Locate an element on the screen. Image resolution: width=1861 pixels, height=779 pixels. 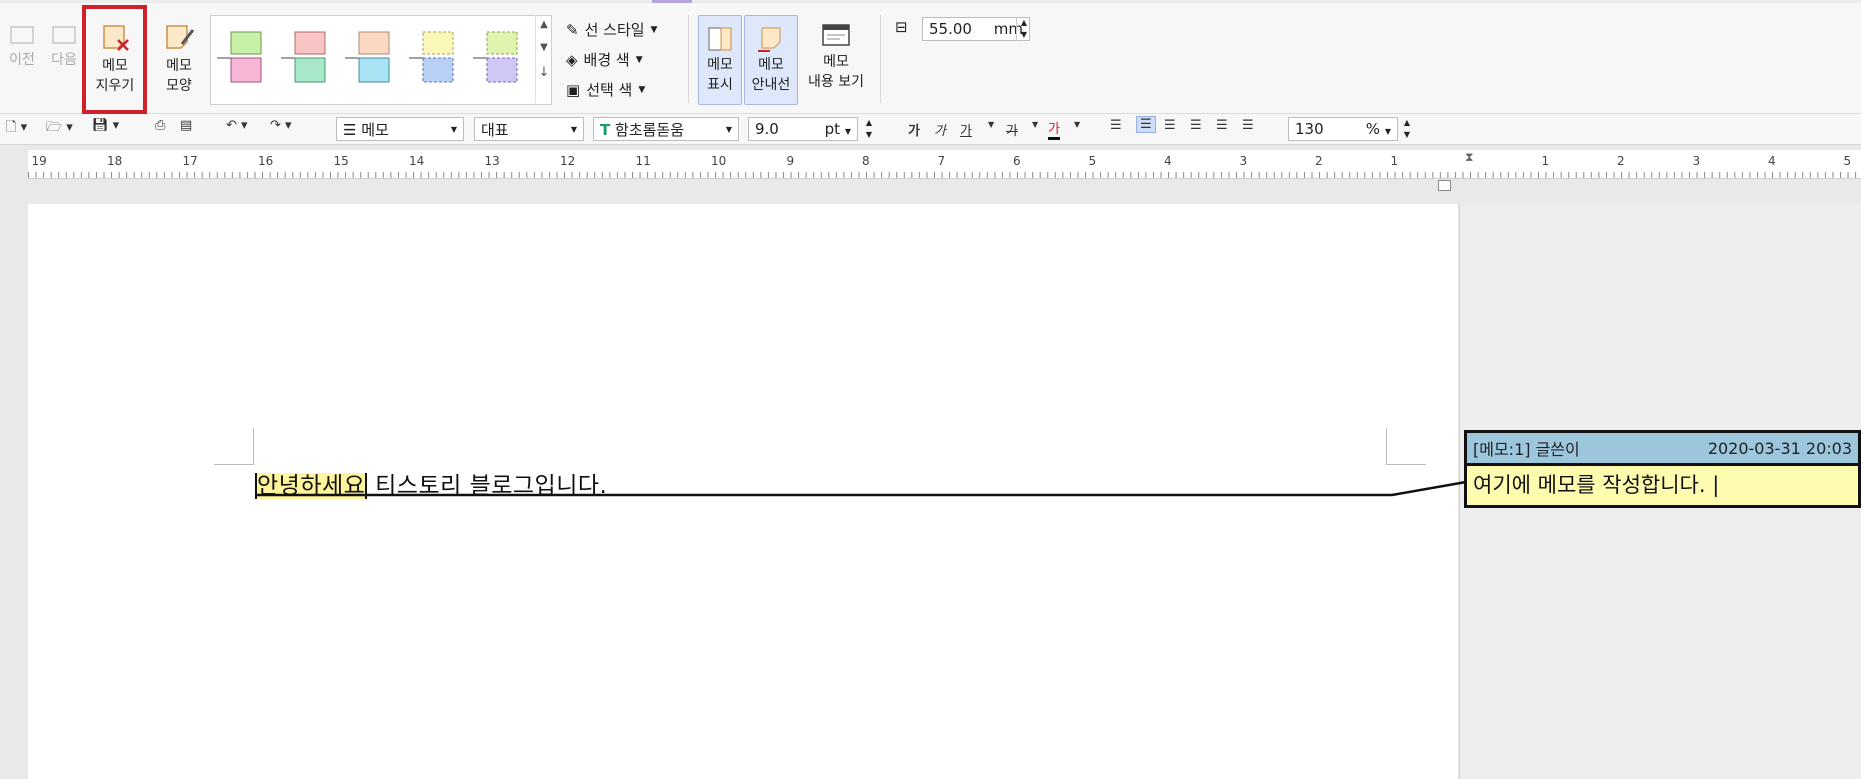
memo-body: 여기에 메모를 작성합니다. | is located at coordinates (1662, 484).